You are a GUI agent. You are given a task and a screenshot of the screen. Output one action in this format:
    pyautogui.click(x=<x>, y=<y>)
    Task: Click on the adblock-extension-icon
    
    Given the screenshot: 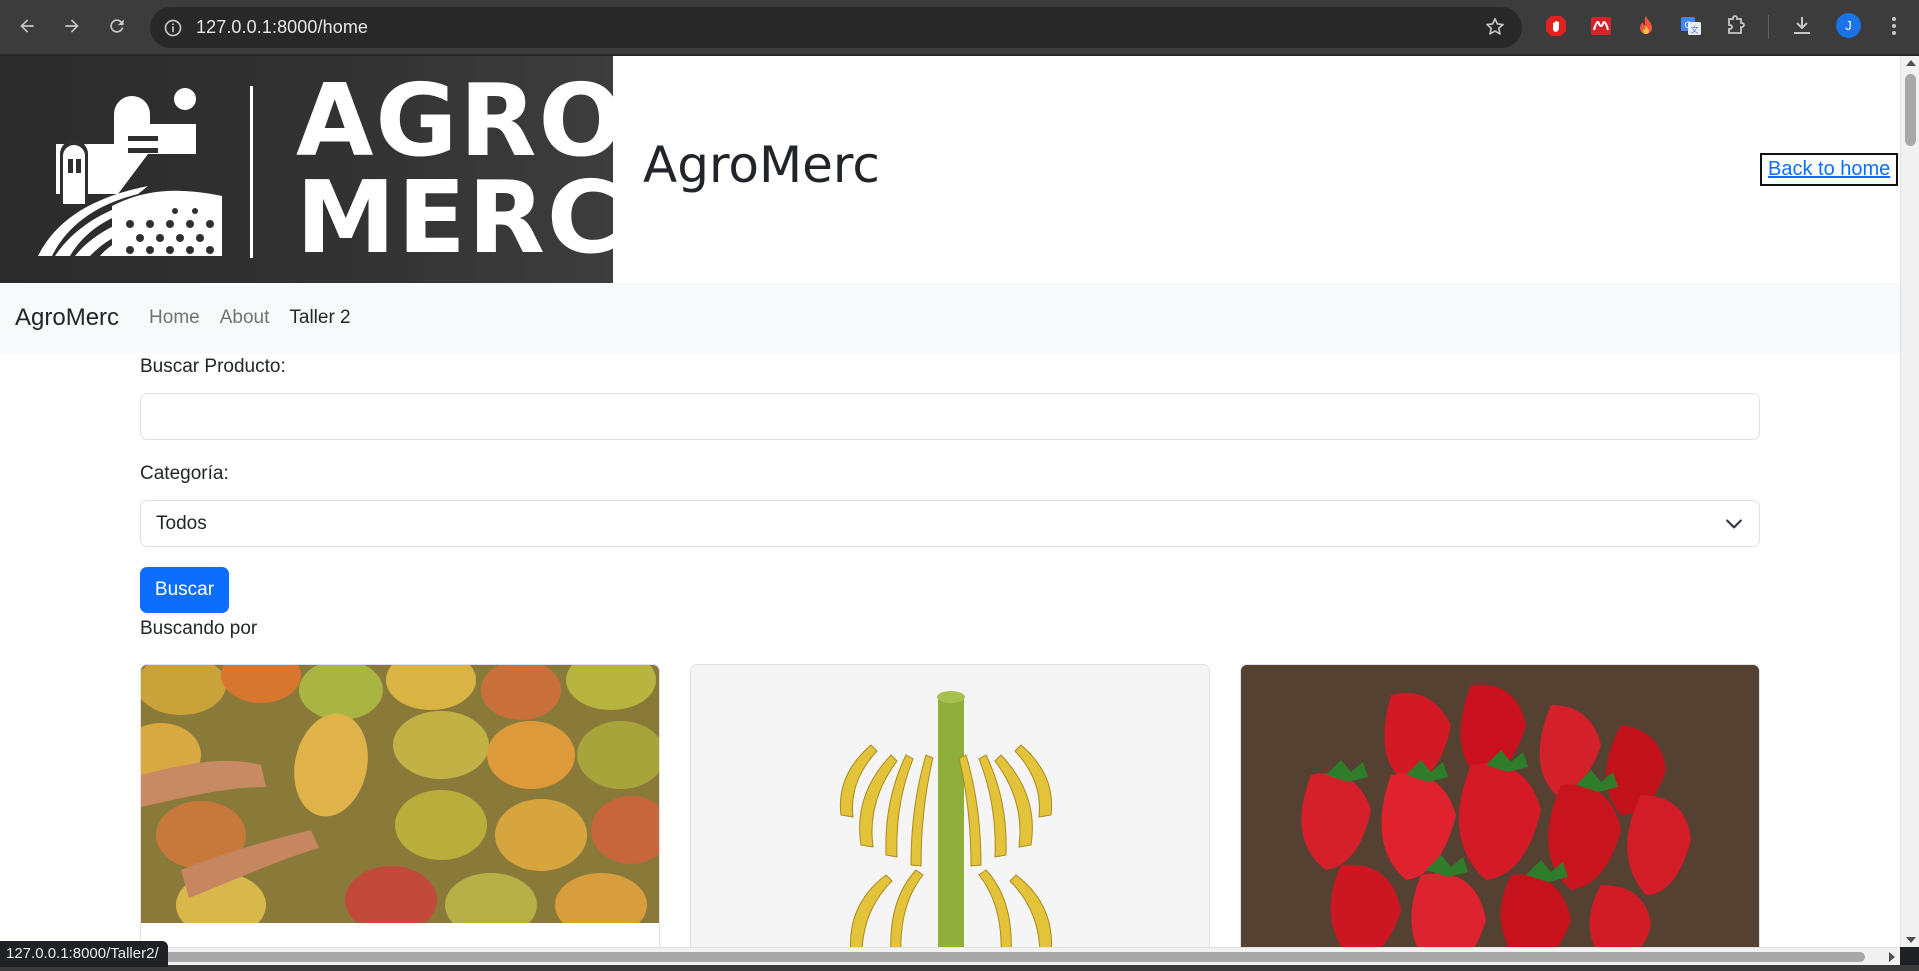 What is the action you would take?
    pyautogui.click(x=1556, y=26)
    